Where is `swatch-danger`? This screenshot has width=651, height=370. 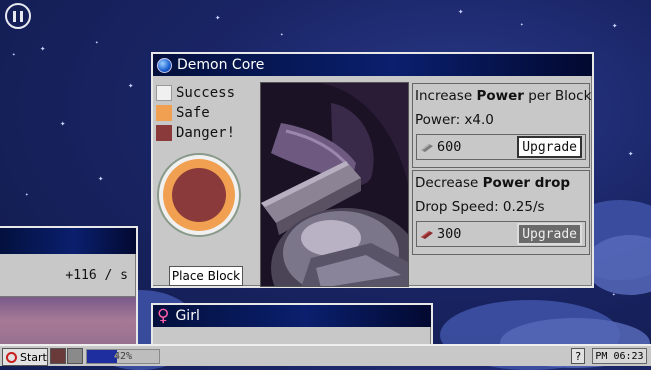
swatch-danger is located at coordinates (164, 133).